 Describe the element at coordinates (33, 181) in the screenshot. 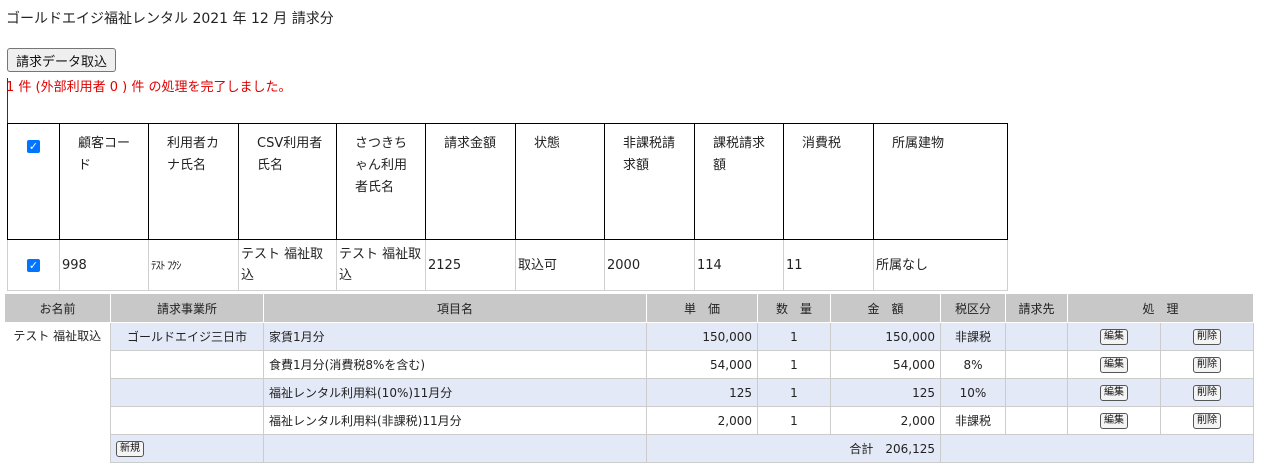

I see `select-all-checkbox: ✓` at that location.